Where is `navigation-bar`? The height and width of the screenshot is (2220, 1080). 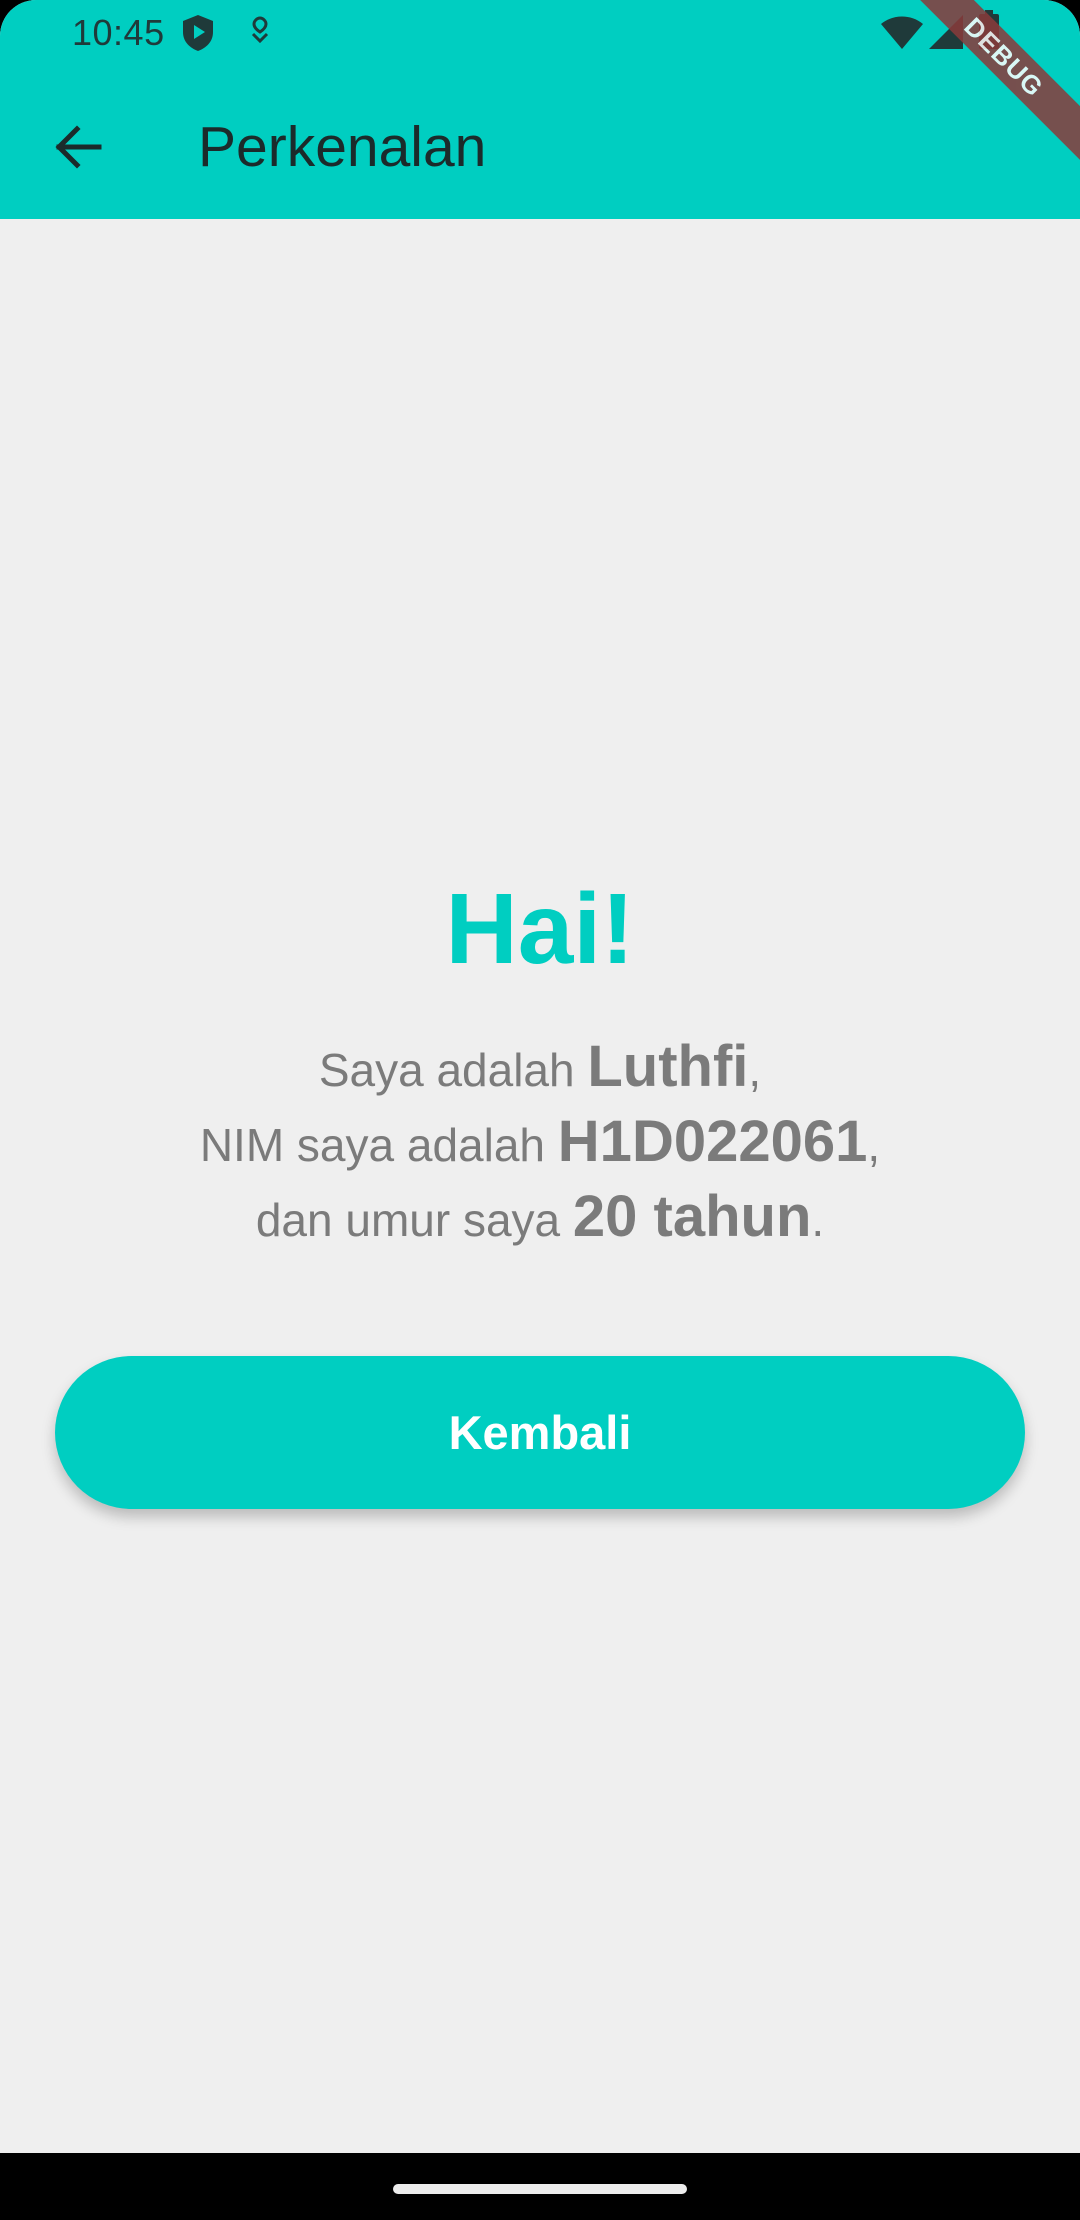 navigation-bar is located at coordinates (540, 2186).